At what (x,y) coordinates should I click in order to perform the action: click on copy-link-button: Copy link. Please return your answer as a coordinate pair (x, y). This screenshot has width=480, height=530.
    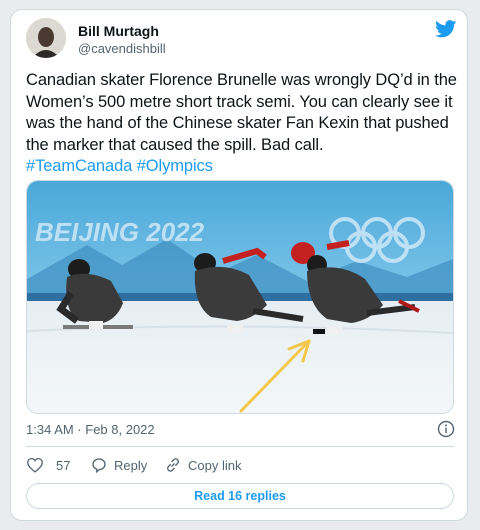
    Looking at the image, I should click on (202, 465).